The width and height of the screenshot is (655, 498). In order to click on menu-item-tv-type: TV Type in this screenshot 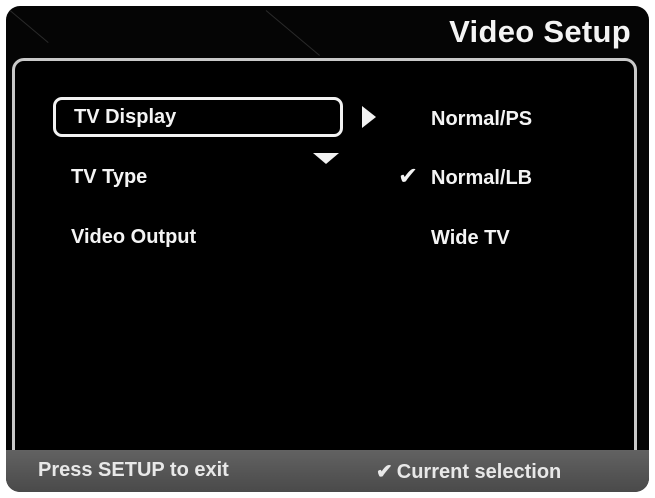, I will do `click(198, 177)`.